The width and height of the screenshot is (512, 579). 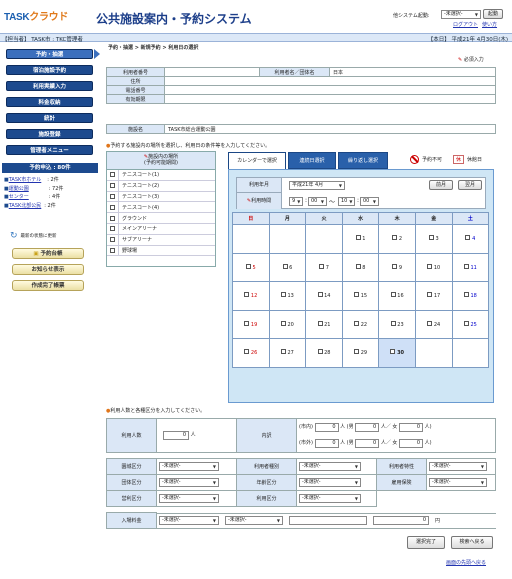 What do you see at coordinates (346, 201) in the screenshot?
I see `time-to-hour: 10 ▼` at bounding box center [346, 201].